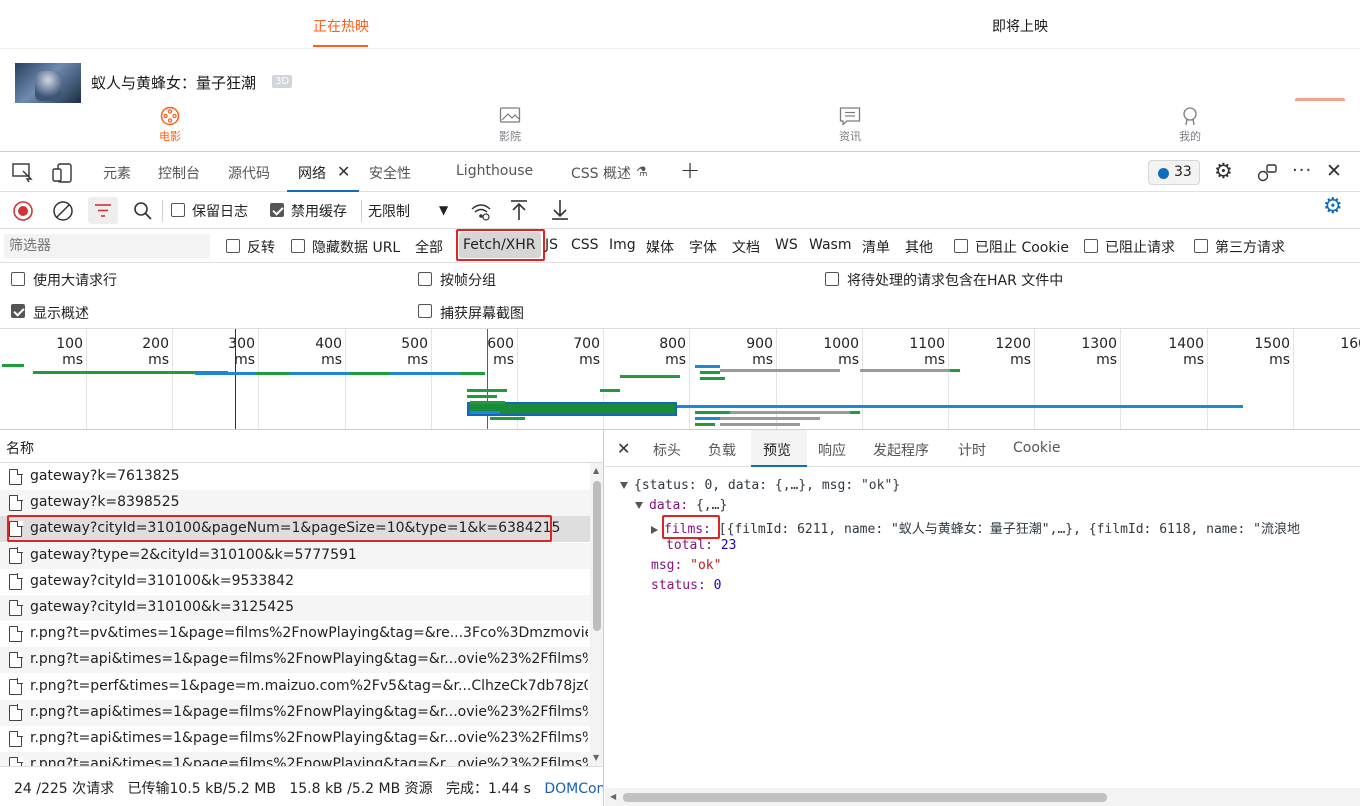 The image size is (1360, 806). What do you see at coordinates (681, 505) in the screenshot?
I see `json-data-node: data: {,…}` at bounding box center [681, 505].